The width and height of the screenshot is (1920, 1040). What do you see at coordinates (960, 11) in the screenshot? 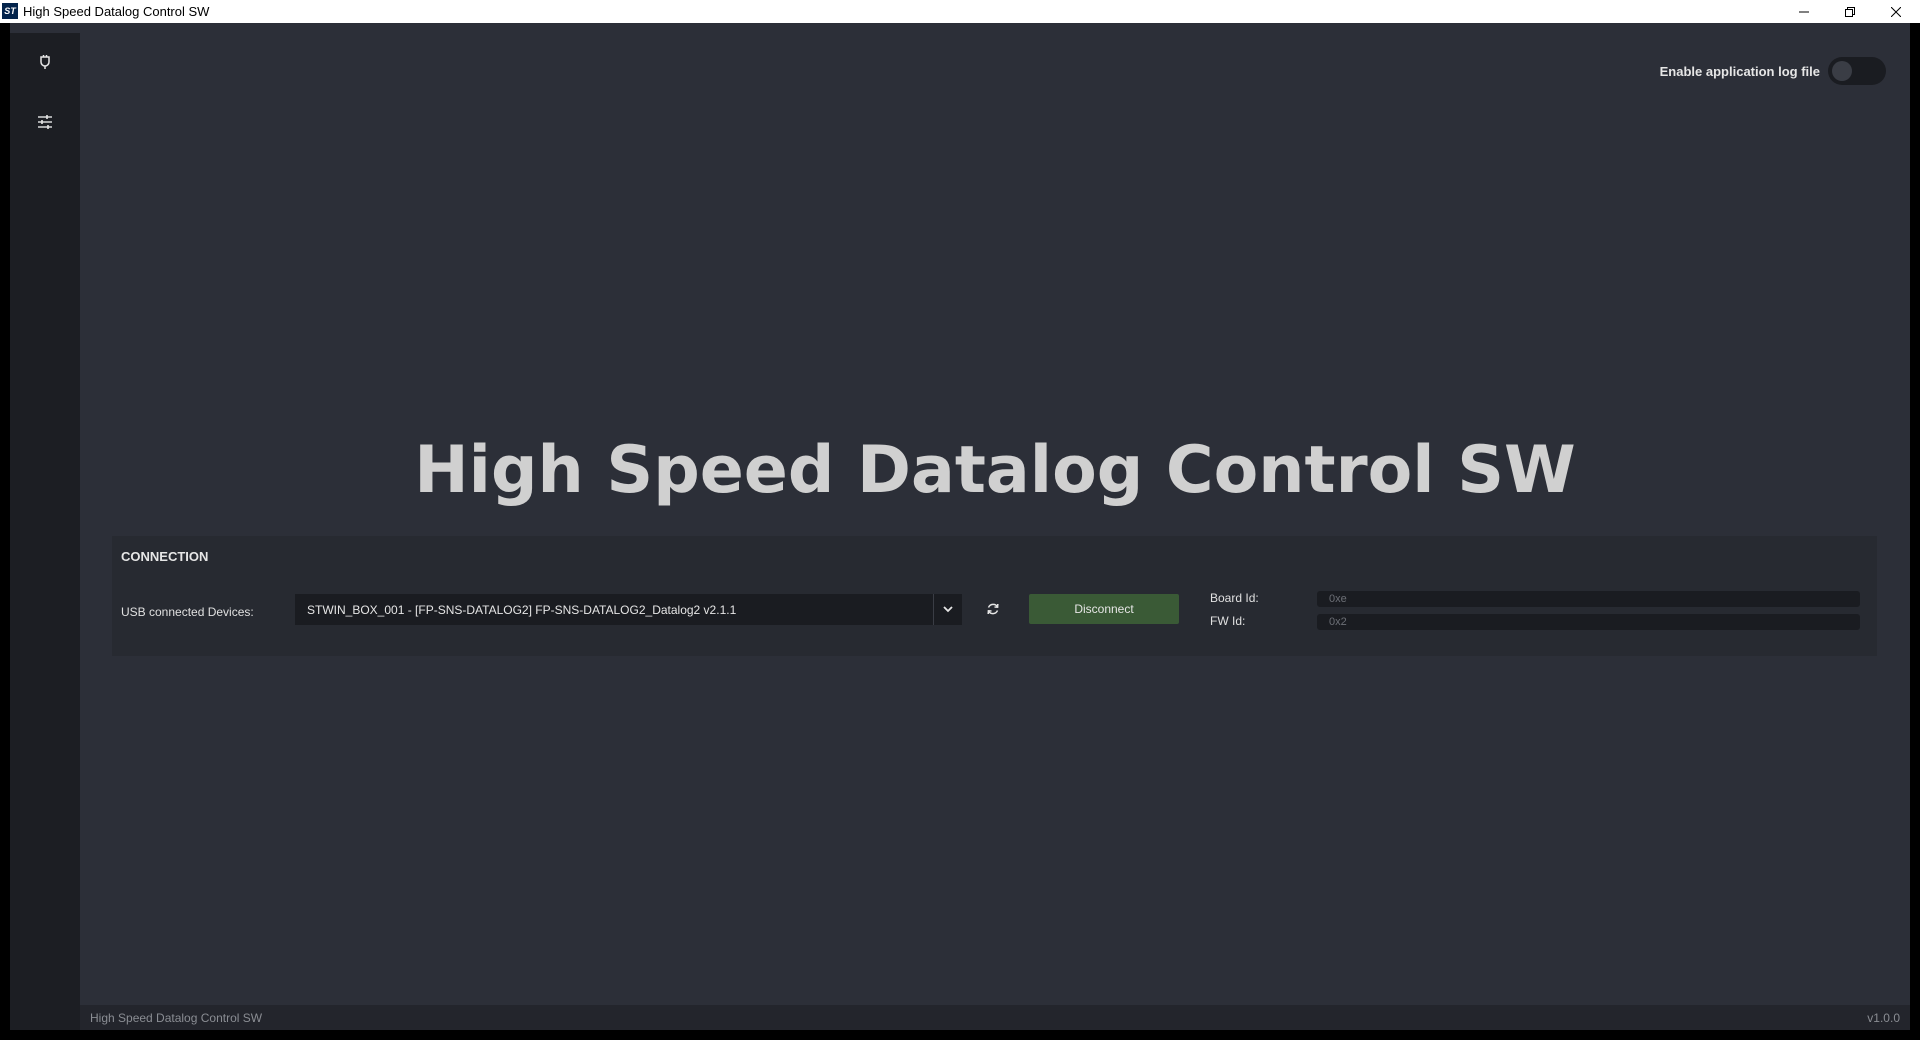
I see `title-bar: ST High Speed Datalog Control SW` at bounding box center [960, 11].